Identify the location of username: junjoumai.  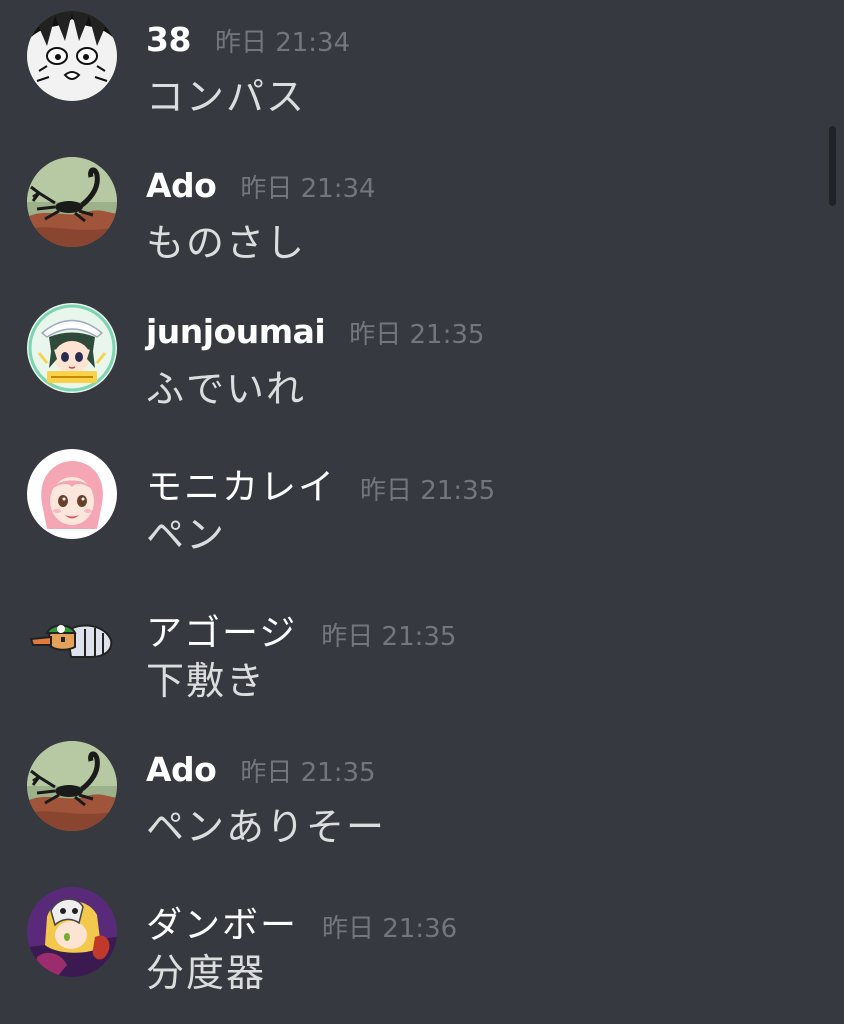
(236, 331).